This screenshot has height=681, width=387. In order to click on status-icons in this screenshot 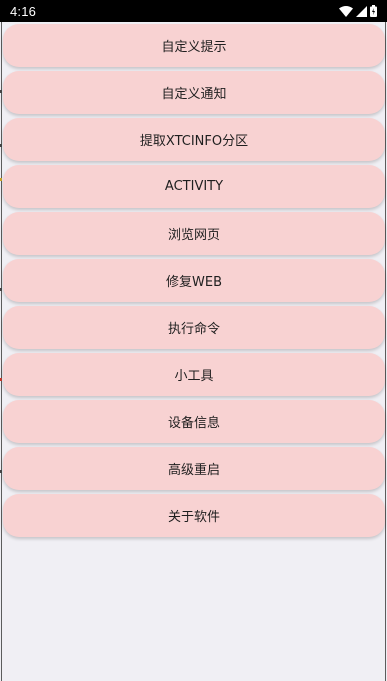, I will do `click(358, 11)`.